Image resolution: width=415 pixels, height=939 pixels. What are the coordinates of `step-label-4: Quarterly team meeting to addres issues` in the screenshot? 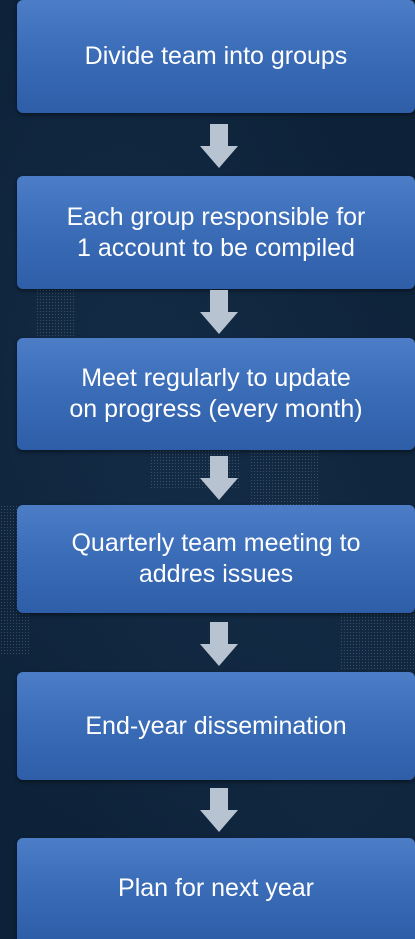 It's located at (216, 558).